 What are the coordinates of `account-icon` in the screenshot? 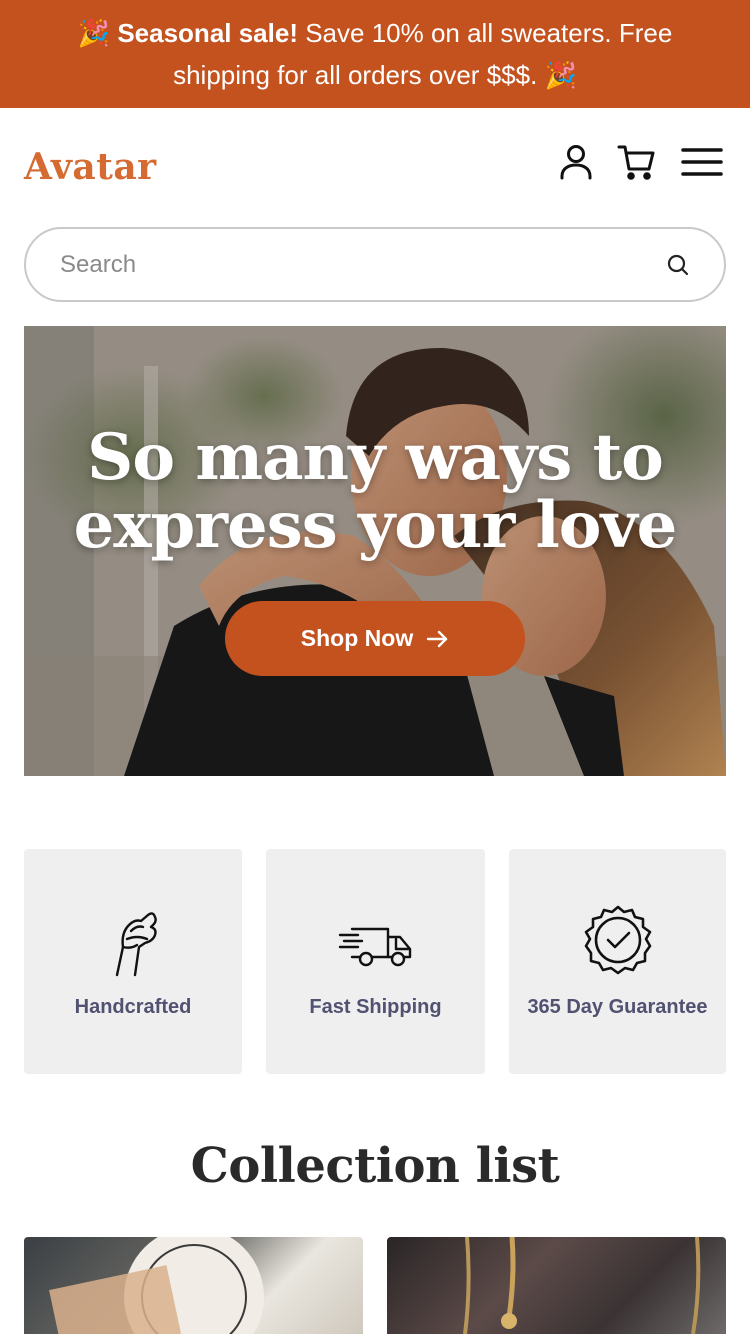 It's located at (576, 162).